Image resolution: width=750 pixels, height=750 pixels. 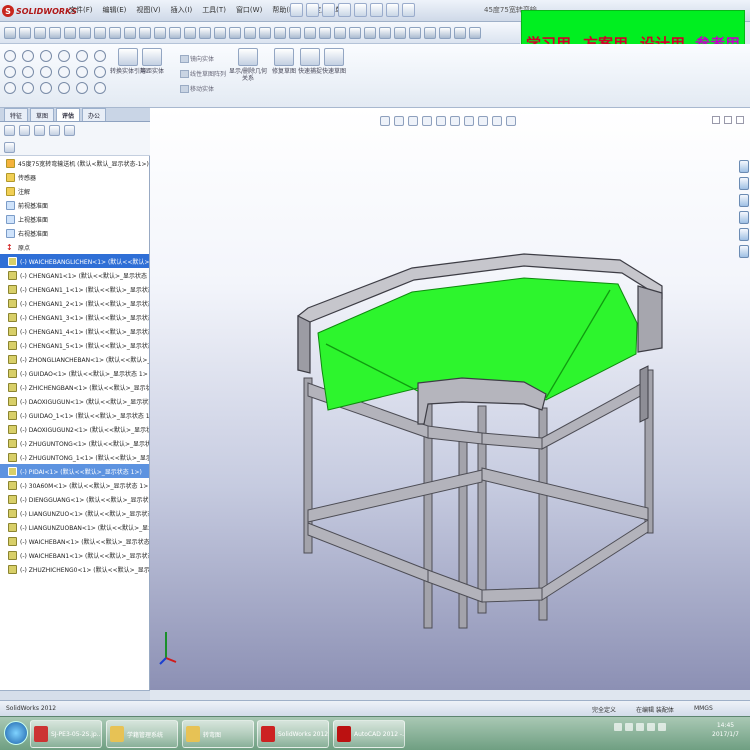 I want to click on menu-item: 插入(I), so click(x=182, y=10).